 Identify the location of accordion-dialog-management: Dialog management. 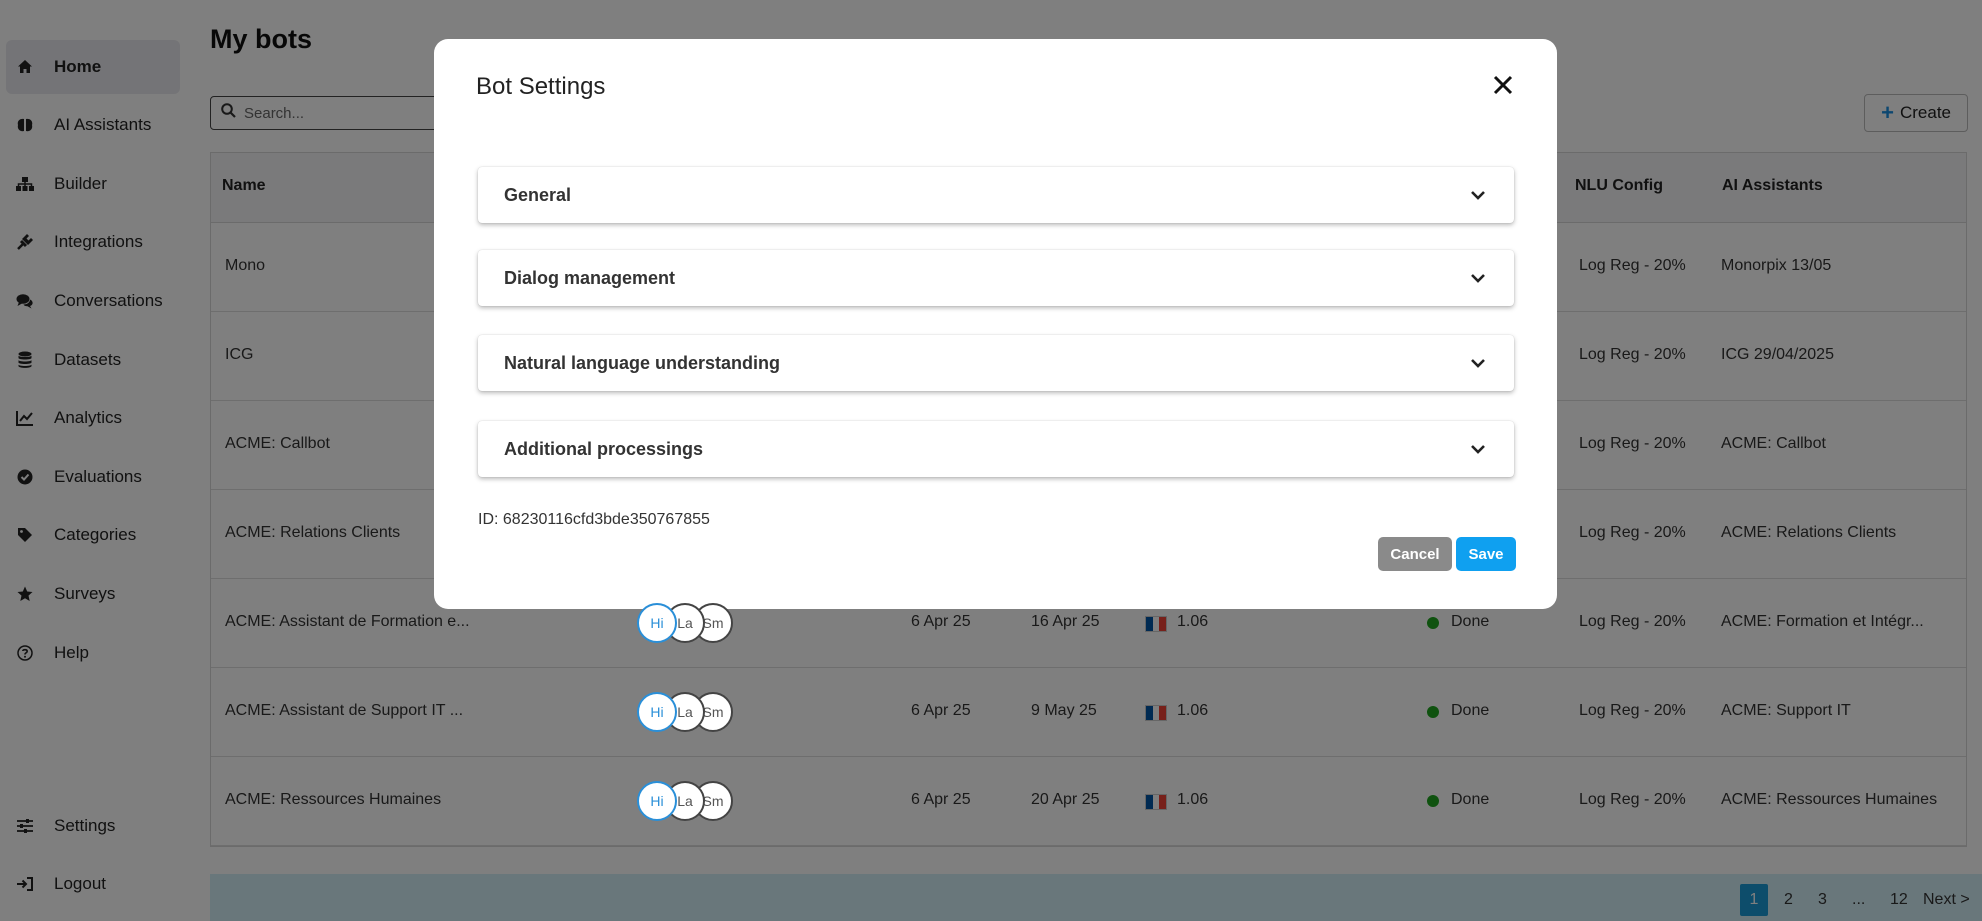
(996, 278).